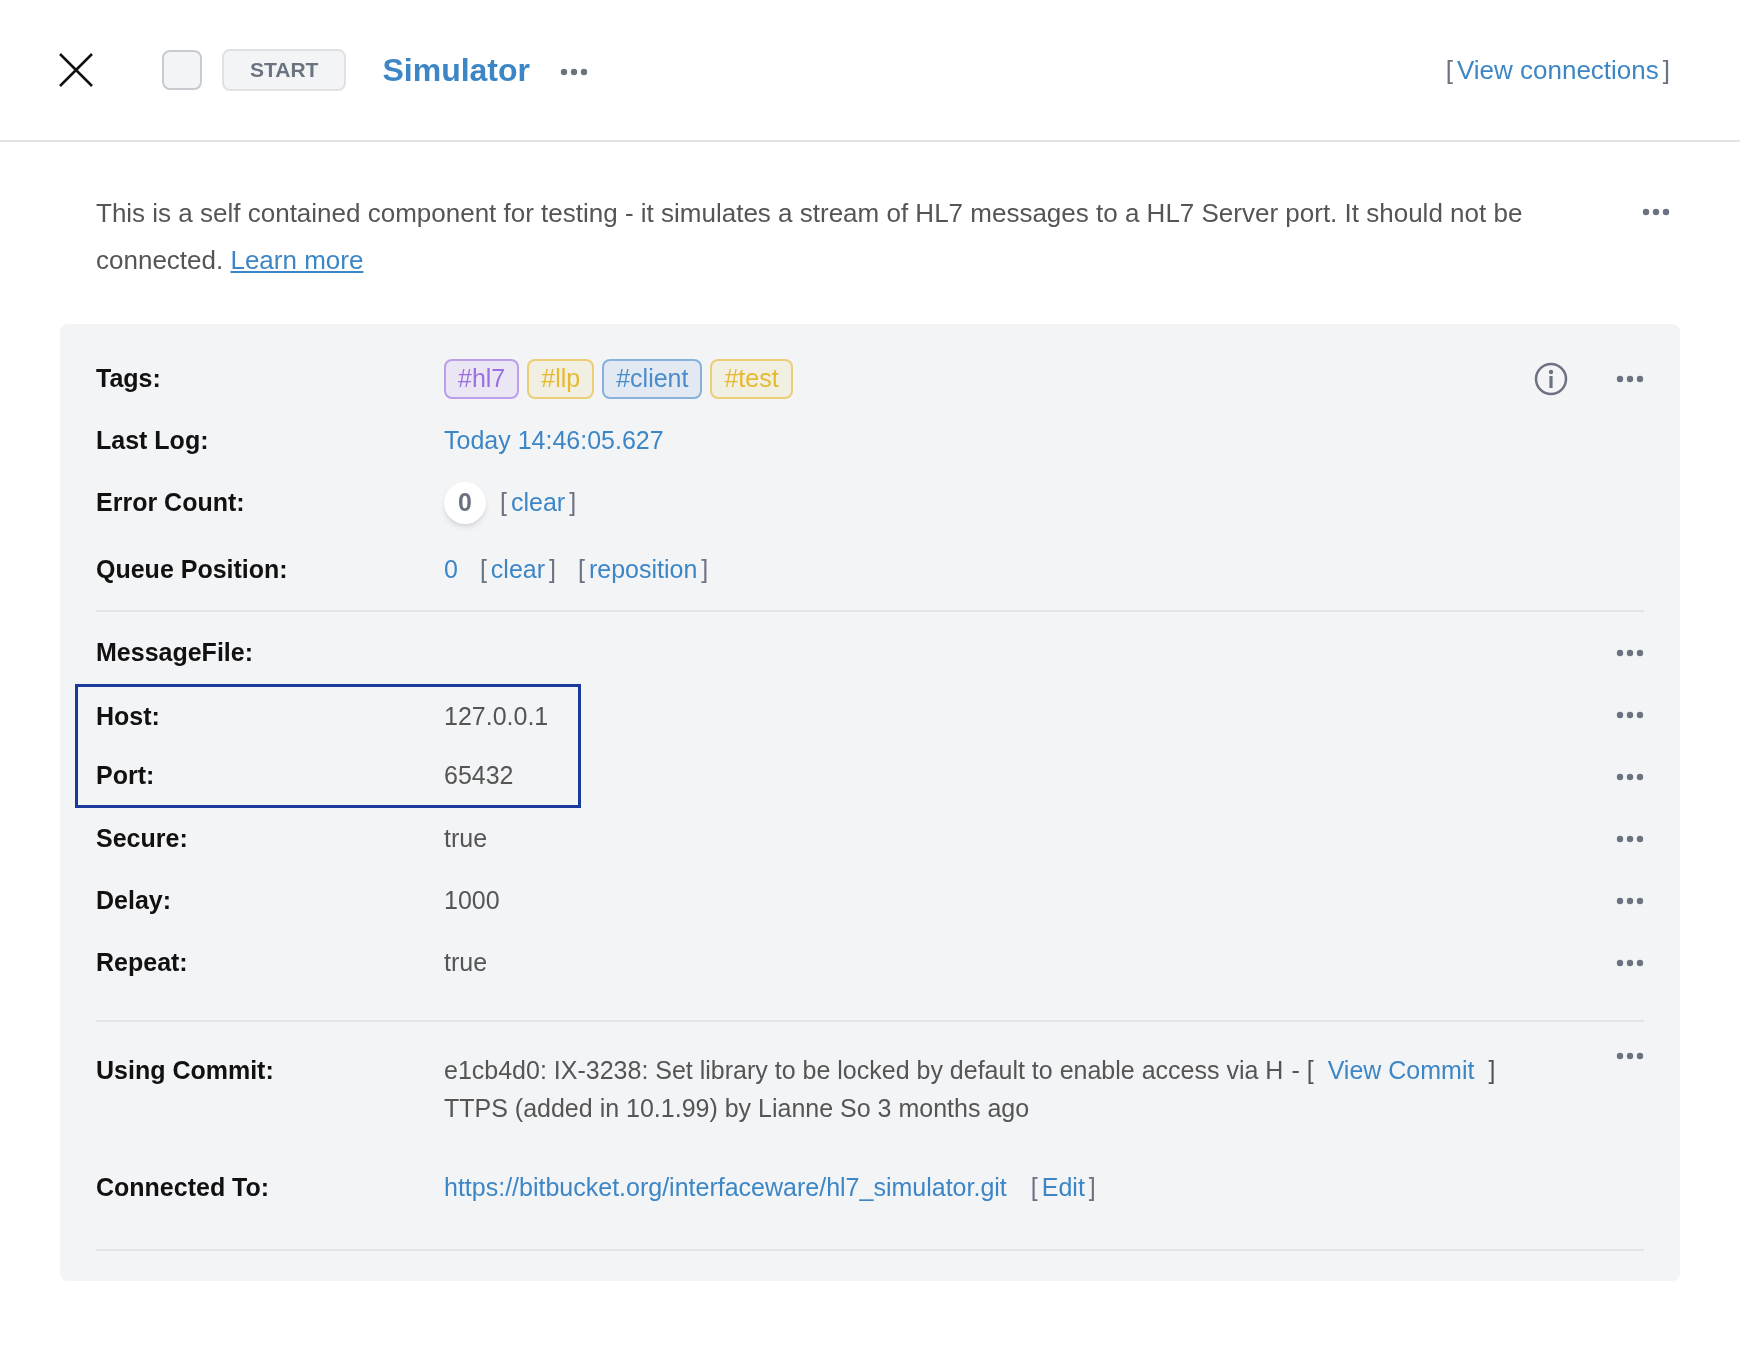  What do you see at coordinates (182, 70) in the screenshot?
I see `checkbox` at bounding box center [182, 70].